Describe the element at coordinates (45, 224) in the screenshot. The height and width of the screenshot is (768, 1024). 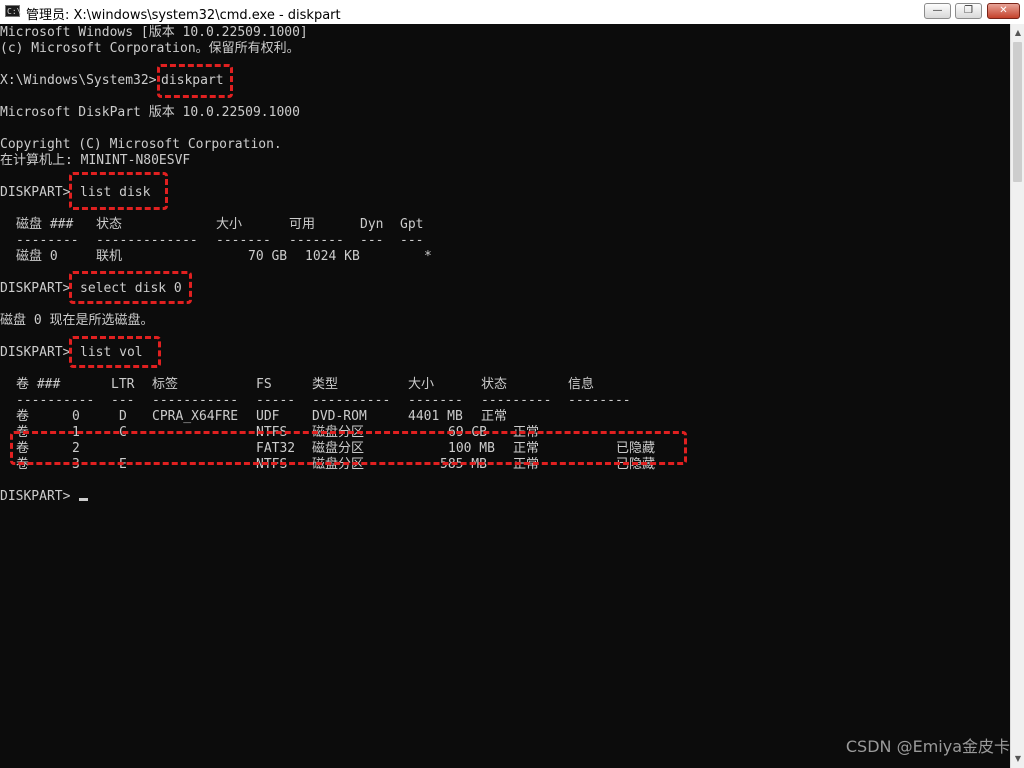
I see `disk-header-disk: 磁盘 ###` at that location.